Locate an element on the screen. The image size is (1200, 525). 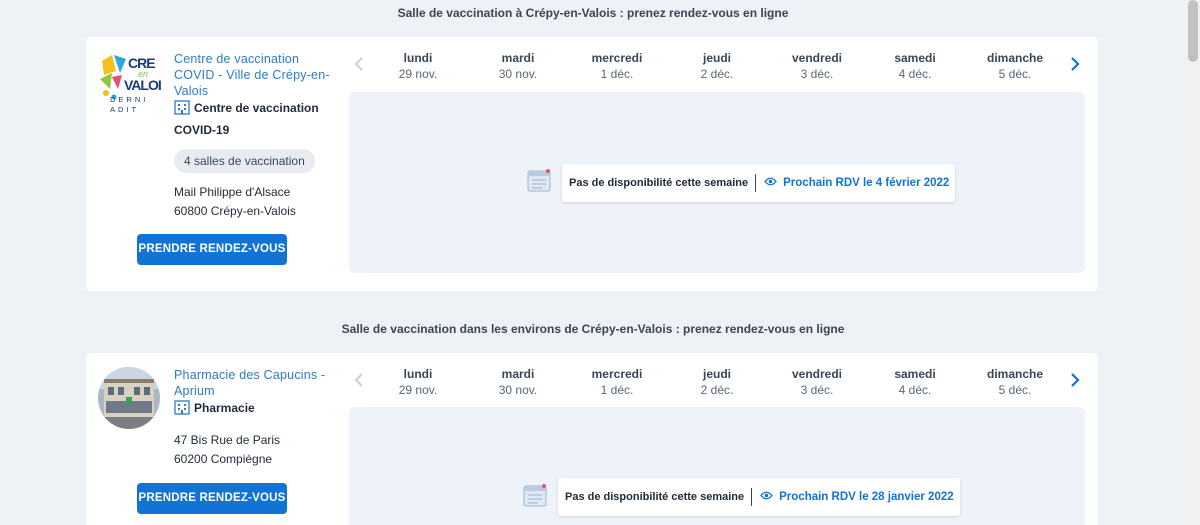
address-line-2: 60800 Crépy-en-Valois is located at coordinates (235, 211).